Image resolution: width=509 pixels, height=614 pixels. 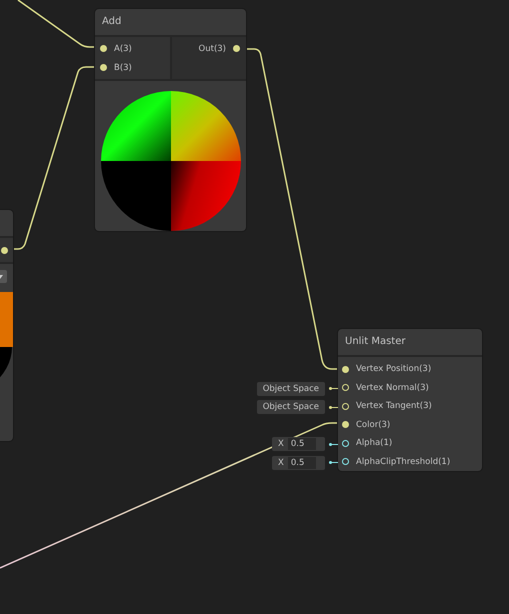 What do you see at coordinates (410, 400) in the screenshot?
I see `node-panel: Unlit Master Vertex Position(3) Vertex Normal(3) Vertex Tangent(3) Color(3) Alpha(1) AlphaClipThreshold(1)` at bounding box center [410, 400].